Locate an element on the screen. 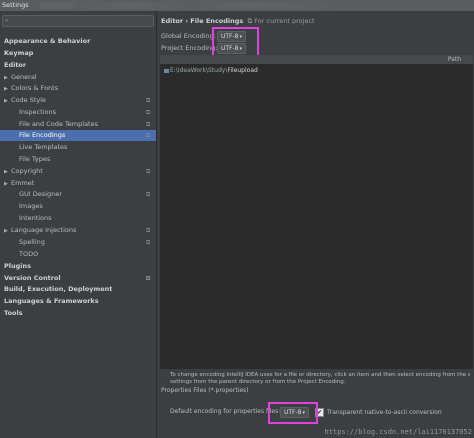 The width and height of the screenshot is (474, 438). table-header: Path is located at coordinates (316, 60).